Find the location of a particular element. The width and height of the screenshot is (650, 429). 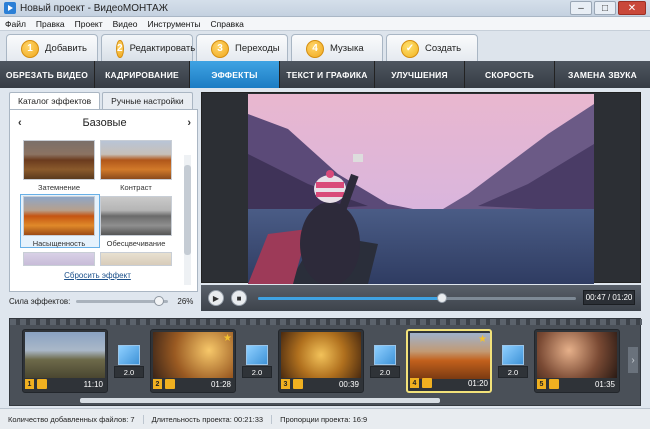

step-add: 1 Добавить is located at coordinates (52, 48).